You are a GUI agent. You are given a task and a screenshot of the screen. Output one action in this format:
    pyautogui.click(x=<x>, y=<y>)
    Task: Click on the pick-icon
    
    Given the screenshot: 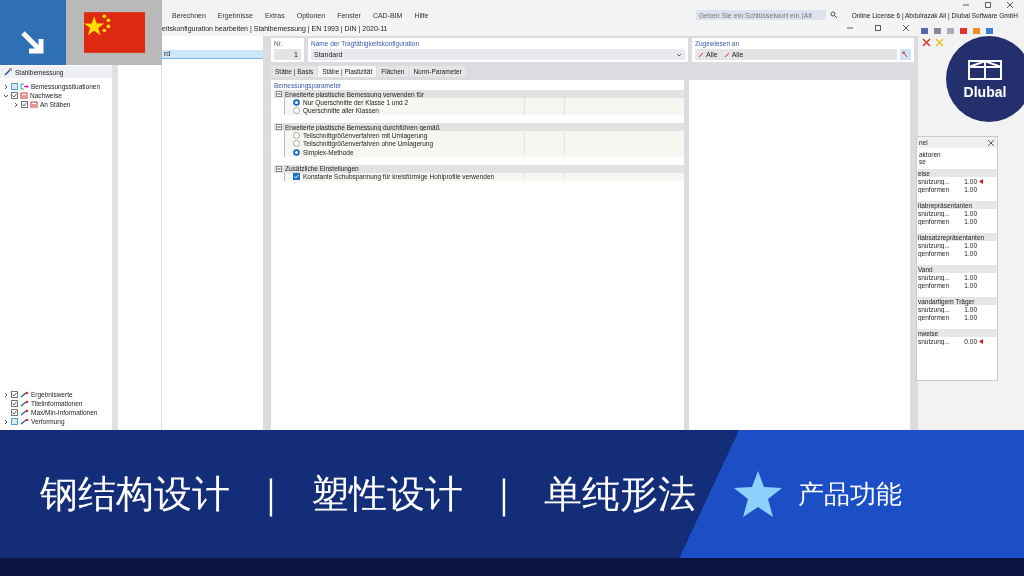 What is the action you would take?
    pyautogui.click(x=905, y=54)
    